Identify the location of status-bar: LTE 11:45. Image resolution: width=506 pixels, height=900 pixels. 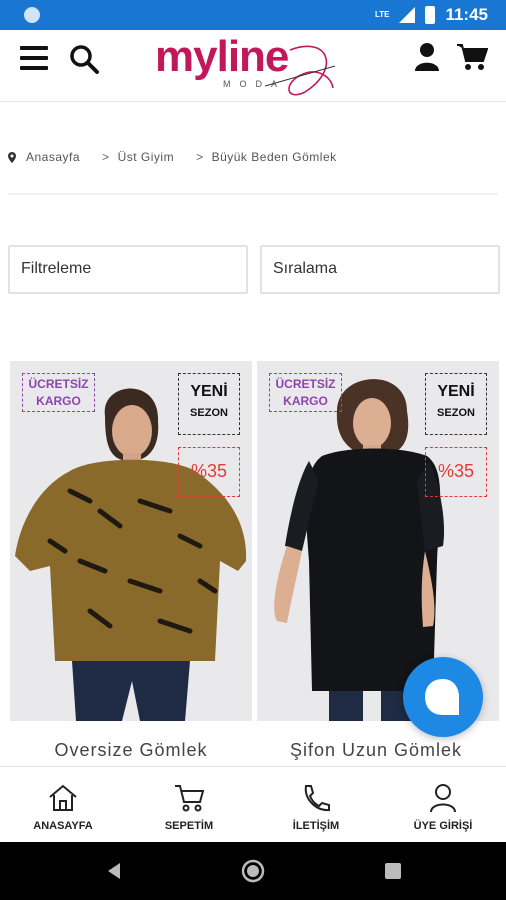
(253, 15).